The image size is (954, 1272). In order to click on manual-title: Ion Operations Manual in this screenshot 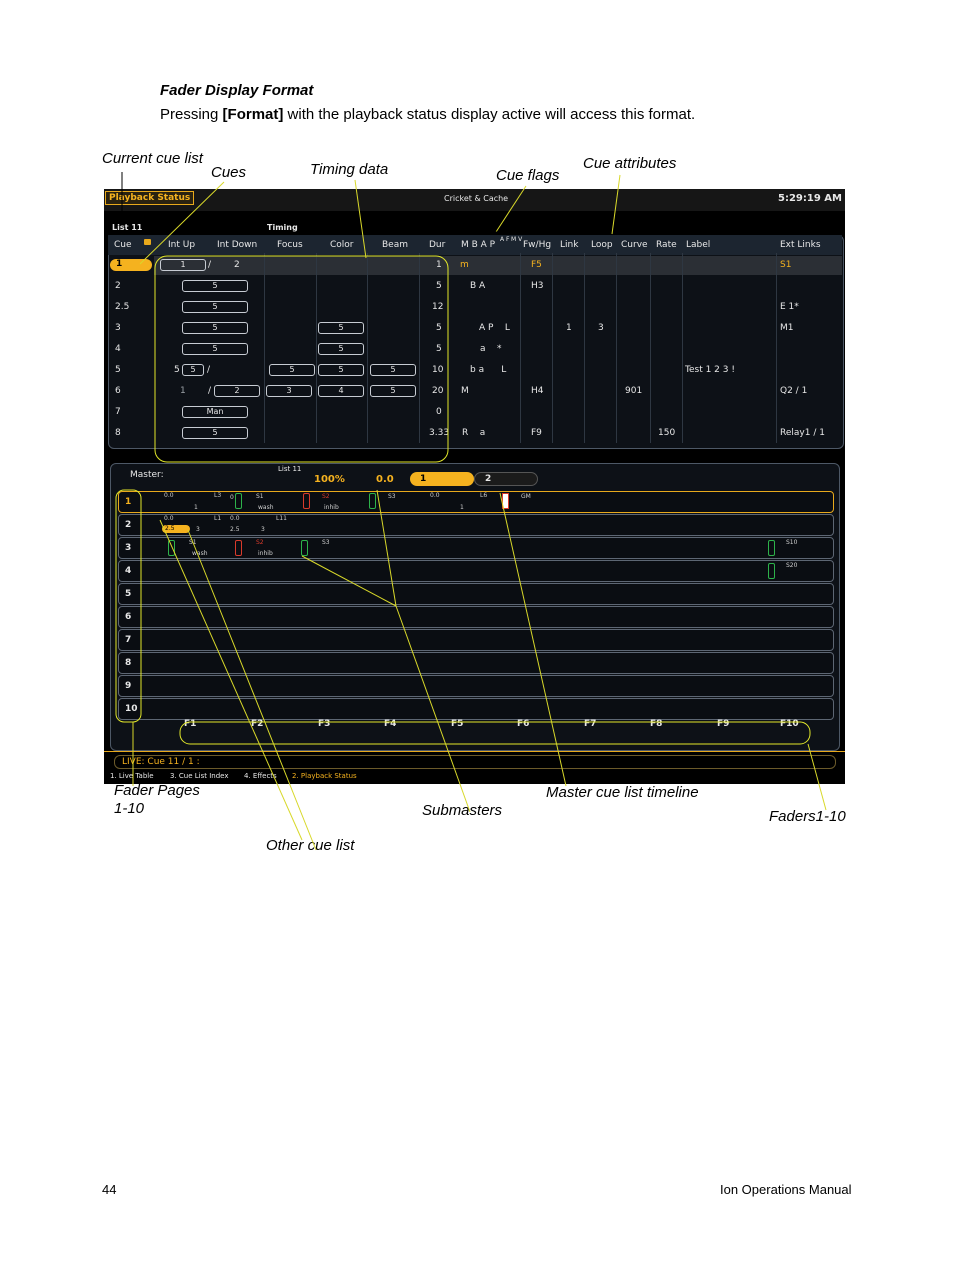, I will do `click(786, 1189)`.